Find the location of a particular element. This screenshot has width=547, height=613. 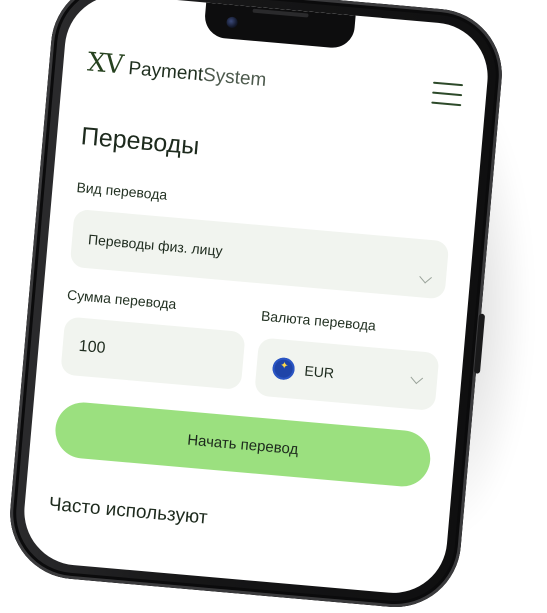

transfer-type-value: Переводы физ. лицу is located at coordinates (155, 245).